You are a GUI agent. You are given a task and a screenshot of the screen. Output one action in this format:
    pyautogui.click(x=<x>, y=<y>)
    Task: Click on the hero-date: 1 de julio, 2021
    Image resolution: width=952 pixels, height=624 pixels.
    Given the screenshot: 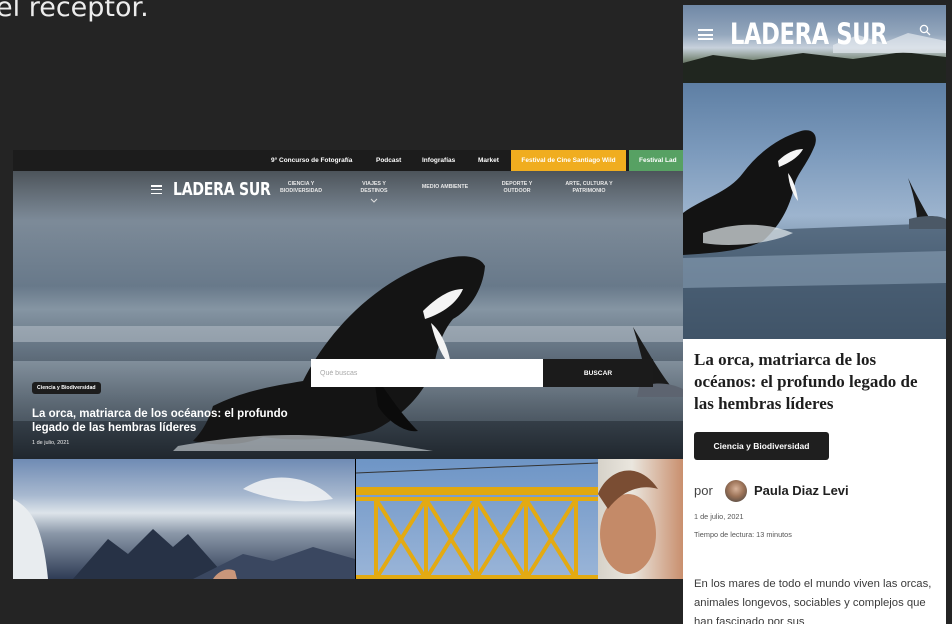 What is the action you would take?
    pyautogui.click(x=51, y=443)
    